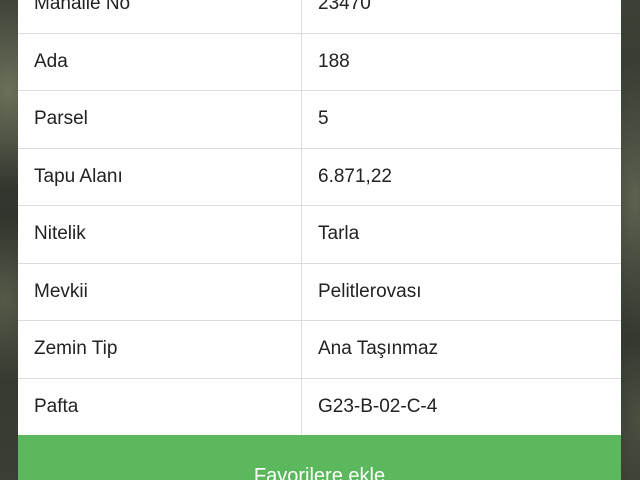  I want to click on table-row: Pafta G23-B-02-C-4, so click(319, 407).